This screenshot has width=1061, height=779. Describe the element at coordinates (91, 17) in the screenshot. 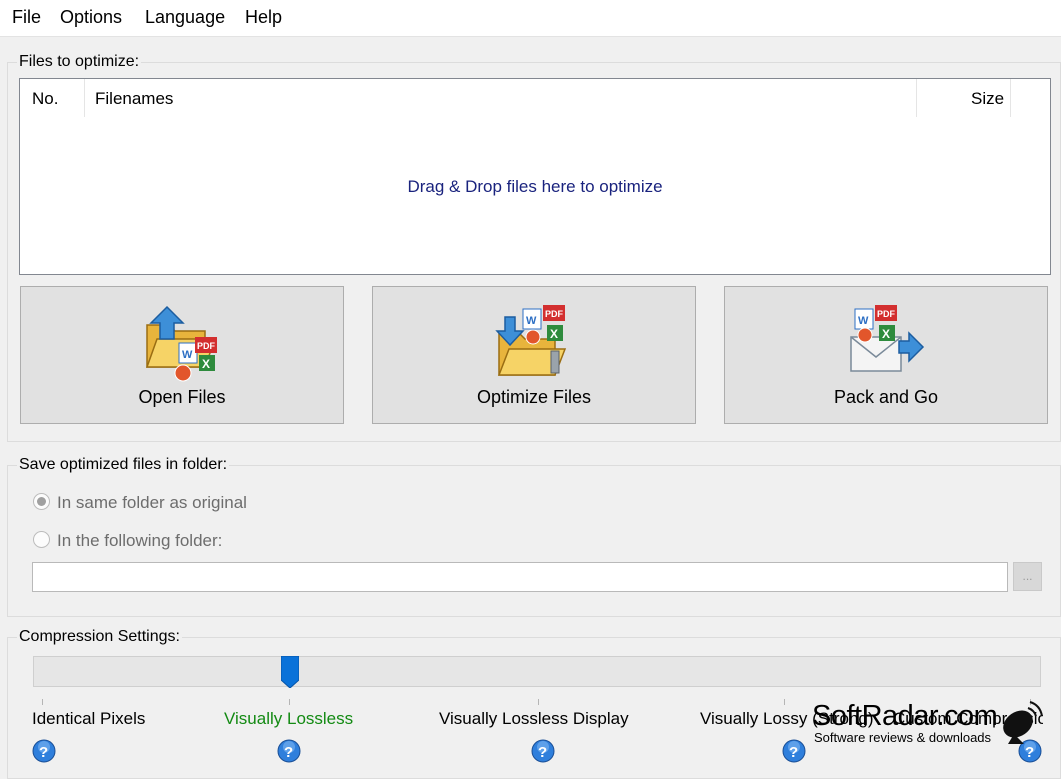

I see `menu-options: Options` at that location.